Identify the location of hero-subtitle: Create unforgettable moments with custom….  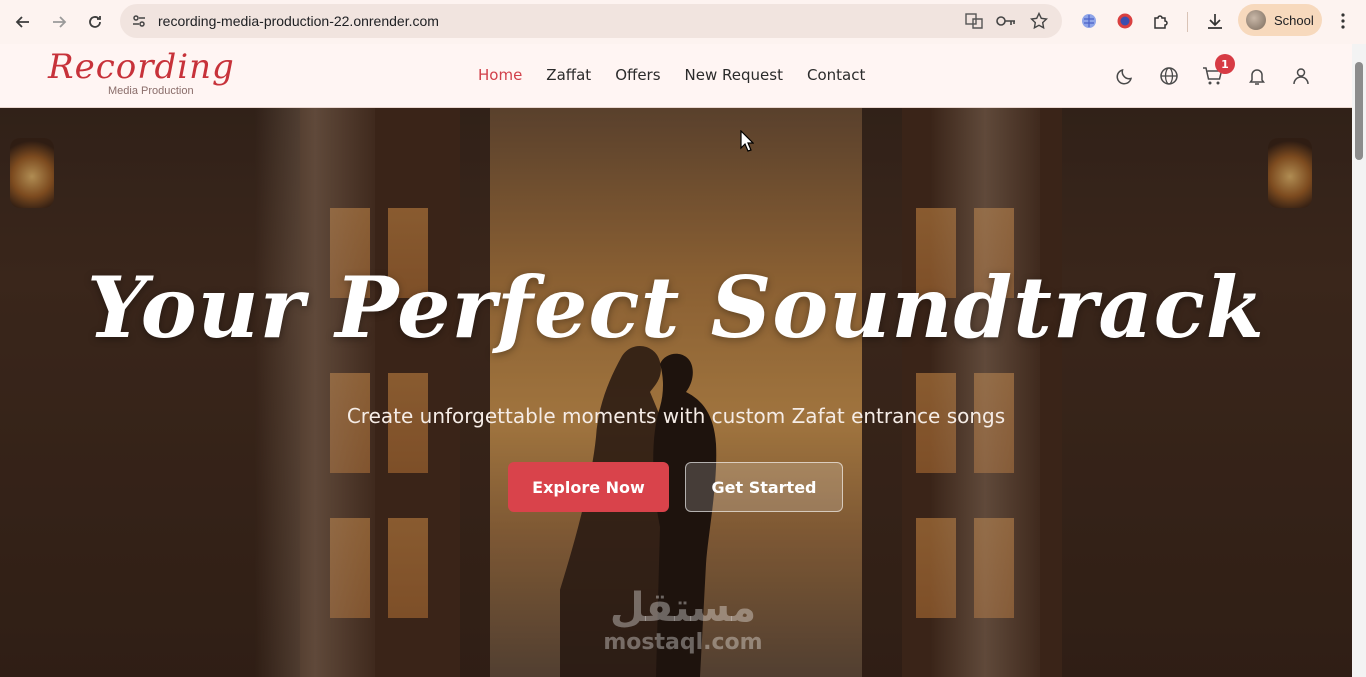
(676, 416).